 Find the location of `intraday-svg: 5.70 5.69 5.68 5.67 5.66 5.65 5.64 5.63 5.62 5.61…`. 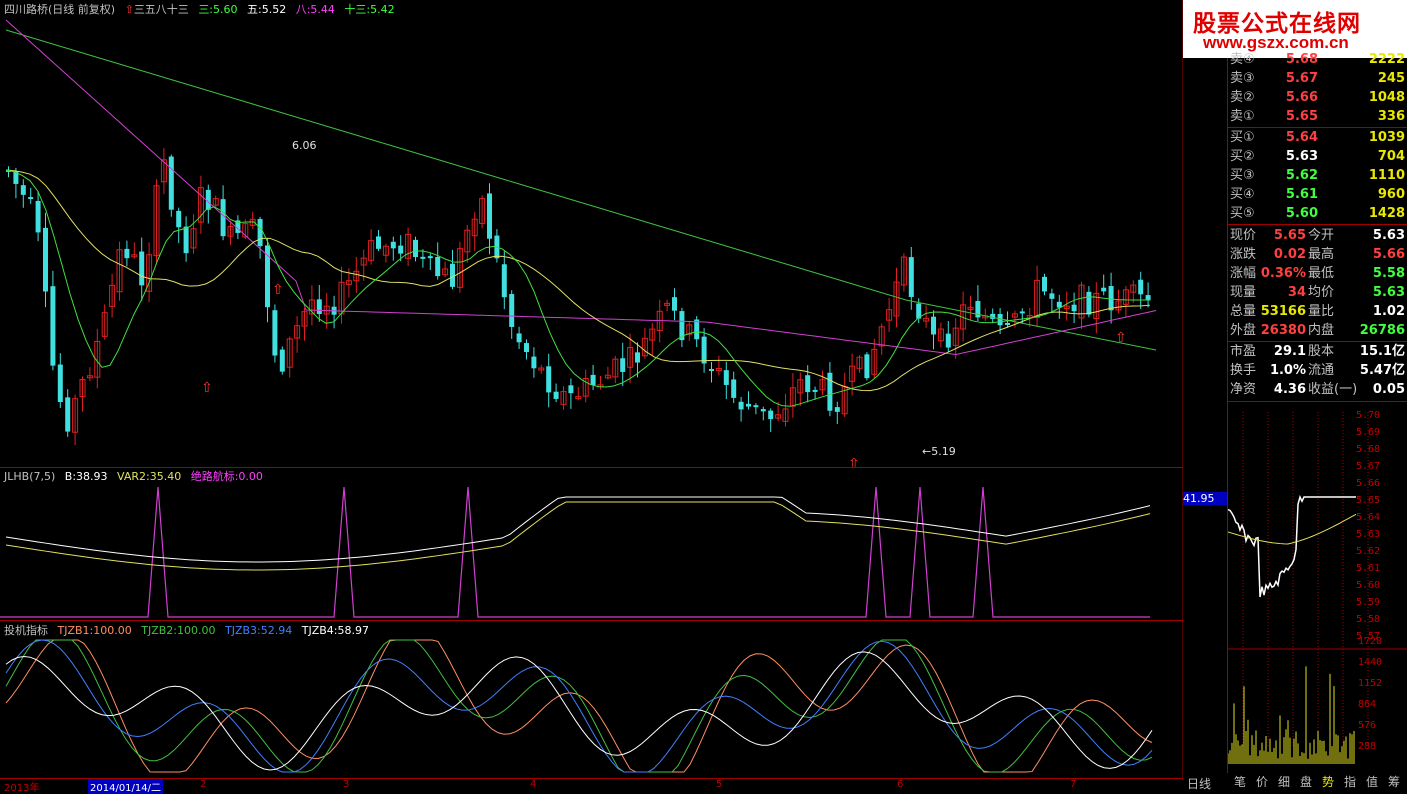

intraday-svg: 5.70 5.69 5.68 5.67 5.66 5.65 5.64 5.63 5.62 5.61… is located at coordinates (1317, 587).